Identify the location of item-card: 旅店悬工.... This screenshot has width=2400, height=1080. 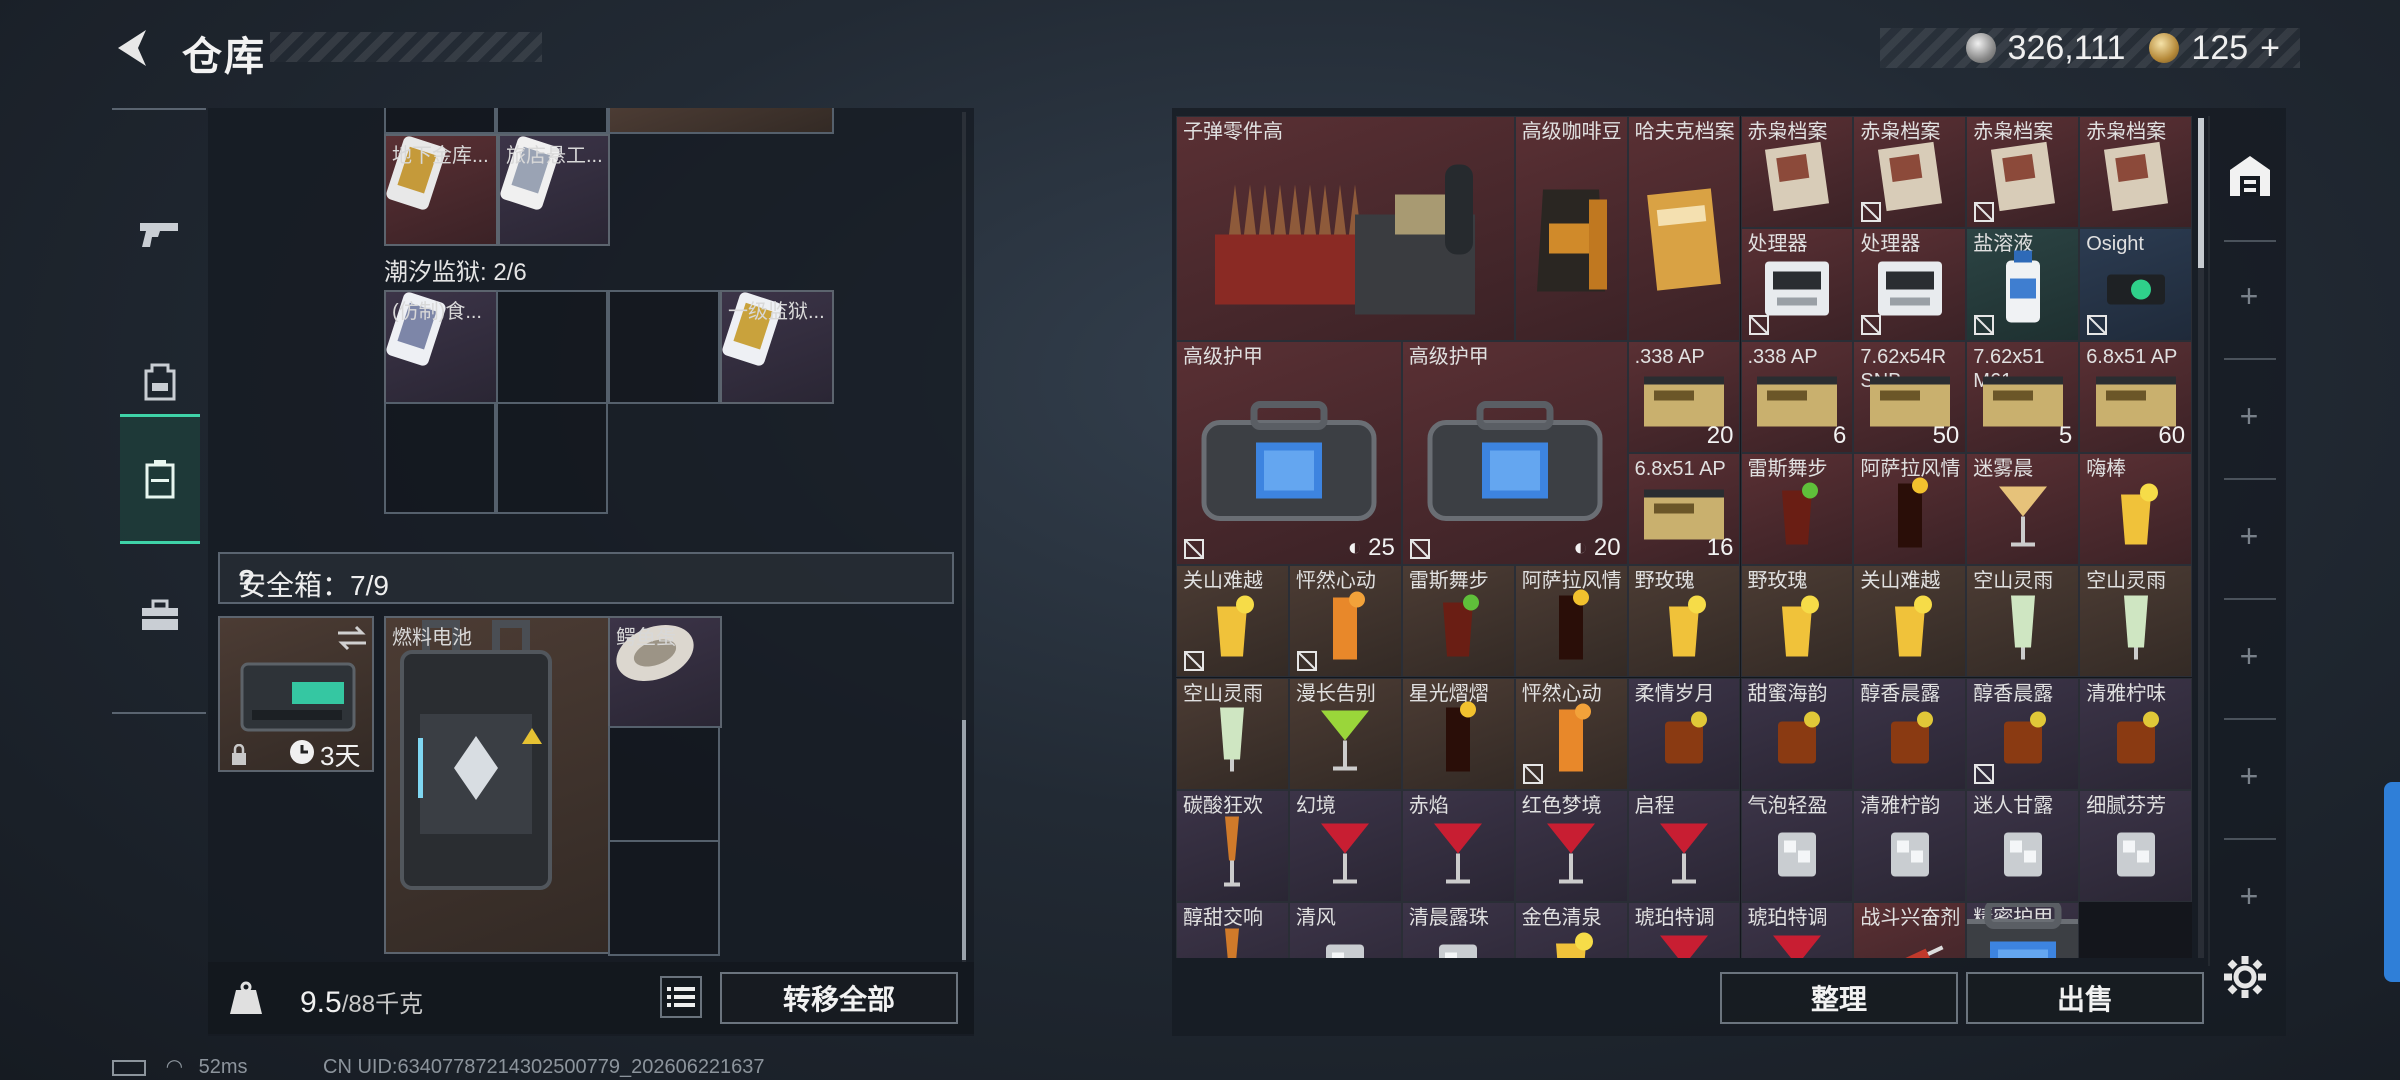
(554, 190).